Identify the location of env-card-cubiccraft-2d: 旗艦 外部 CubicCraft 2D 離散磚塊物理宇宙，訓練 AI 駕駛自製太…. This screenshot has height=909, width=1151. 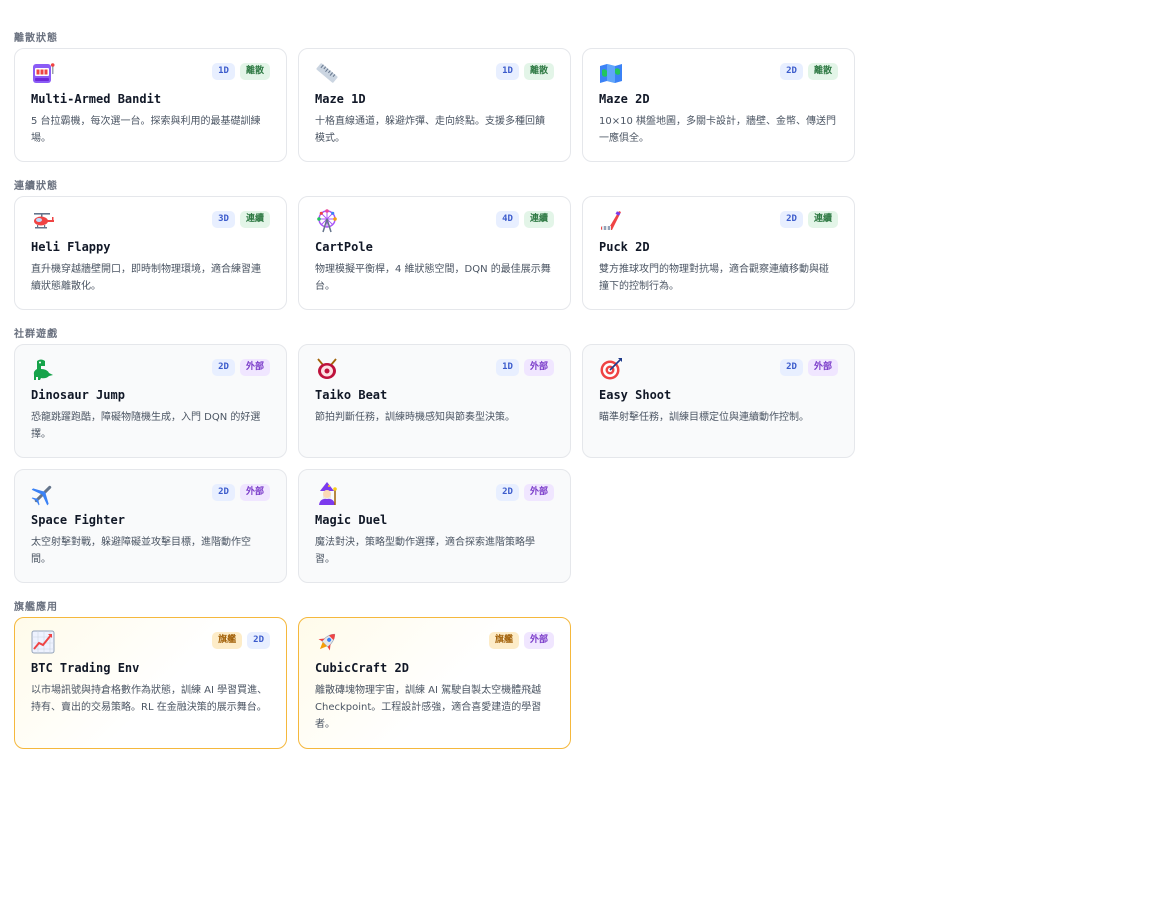
(434, 683).